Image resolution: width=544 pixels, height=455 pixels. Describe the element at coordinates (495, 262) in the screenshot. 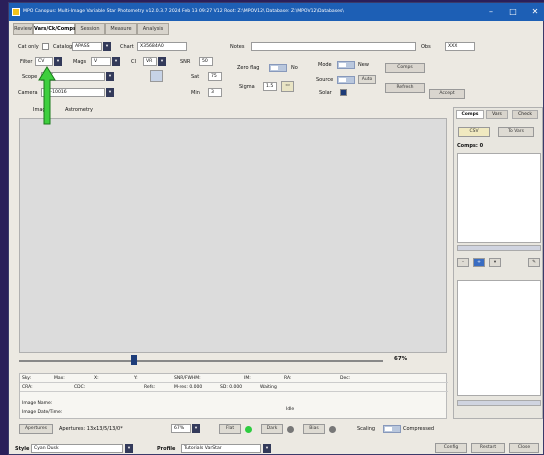

I see `down-icon: ▾` at that location.